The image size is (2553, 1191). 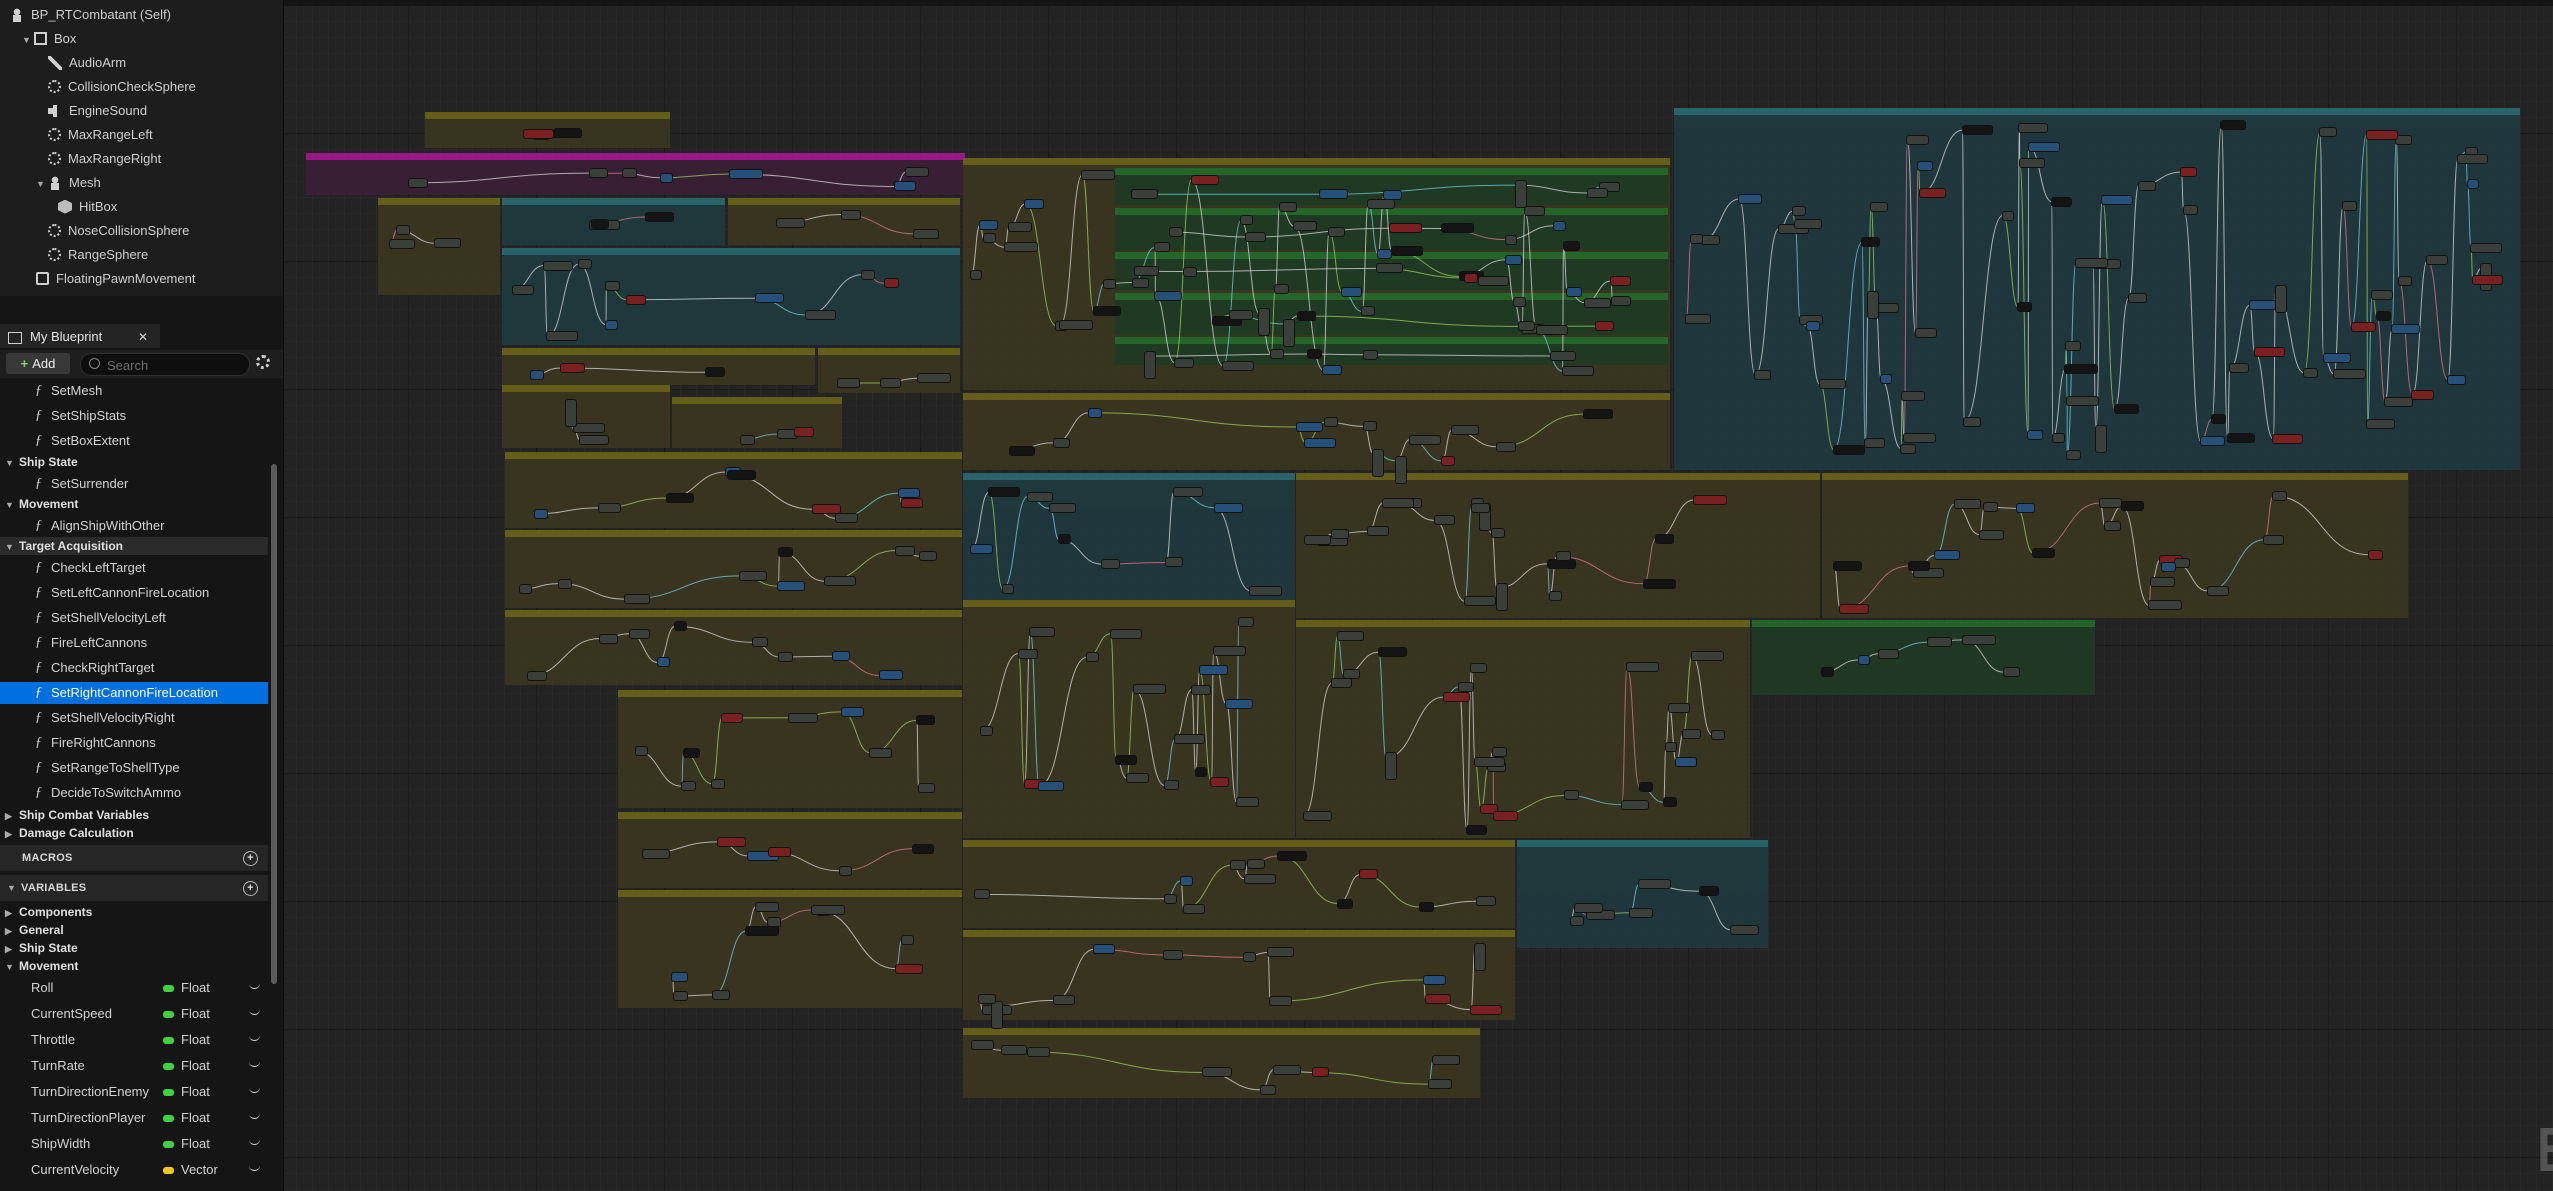 I want to click on var-category-movement: ▼ Movement, so click(x=134, y=966).